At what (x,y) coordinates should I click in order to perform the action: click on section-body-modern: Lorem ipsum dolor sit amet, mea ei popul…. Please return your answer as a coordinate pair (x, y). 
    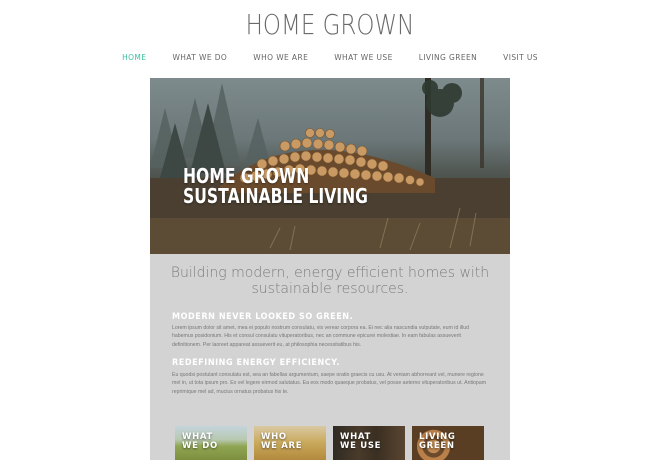
    Looking at the image, I should click on (320, 336).